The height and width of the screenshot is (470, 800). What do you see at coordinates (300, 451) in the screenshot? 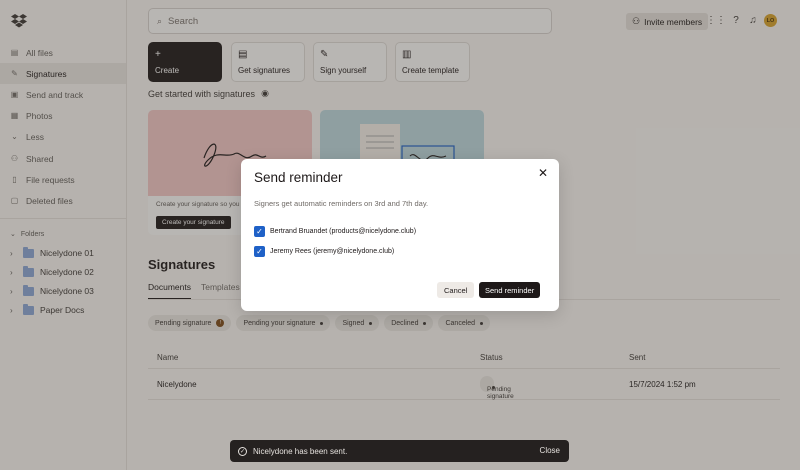
I see `toast-message: Nicelydone has been sent.` at bounding box center [300, 451].